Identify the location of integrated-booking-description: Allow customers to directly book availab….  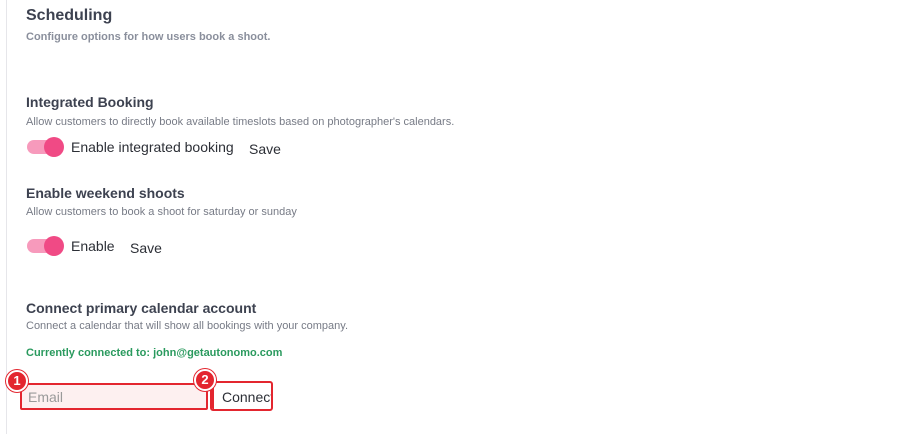
(240, 122).